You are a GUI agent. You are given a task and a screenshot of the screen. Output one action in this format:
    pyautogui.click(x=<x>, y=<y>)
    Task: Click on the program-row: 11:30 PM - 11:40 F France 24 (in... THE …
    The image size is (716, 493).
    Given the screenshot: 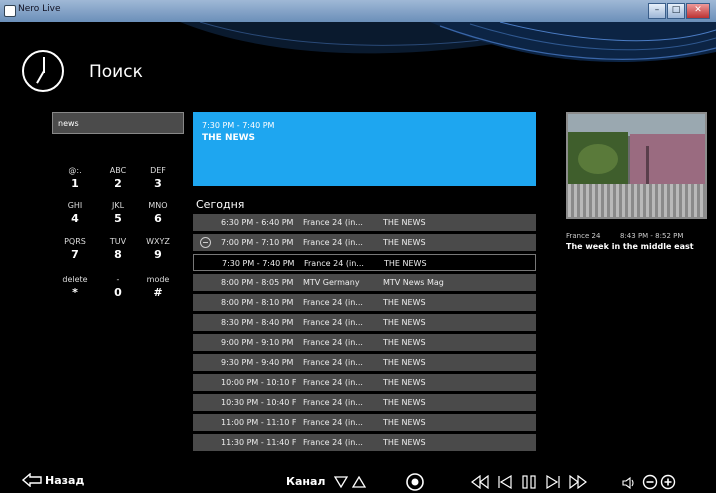 What is the action you would take?
    pyautogui.click(x=364, y=442)
    